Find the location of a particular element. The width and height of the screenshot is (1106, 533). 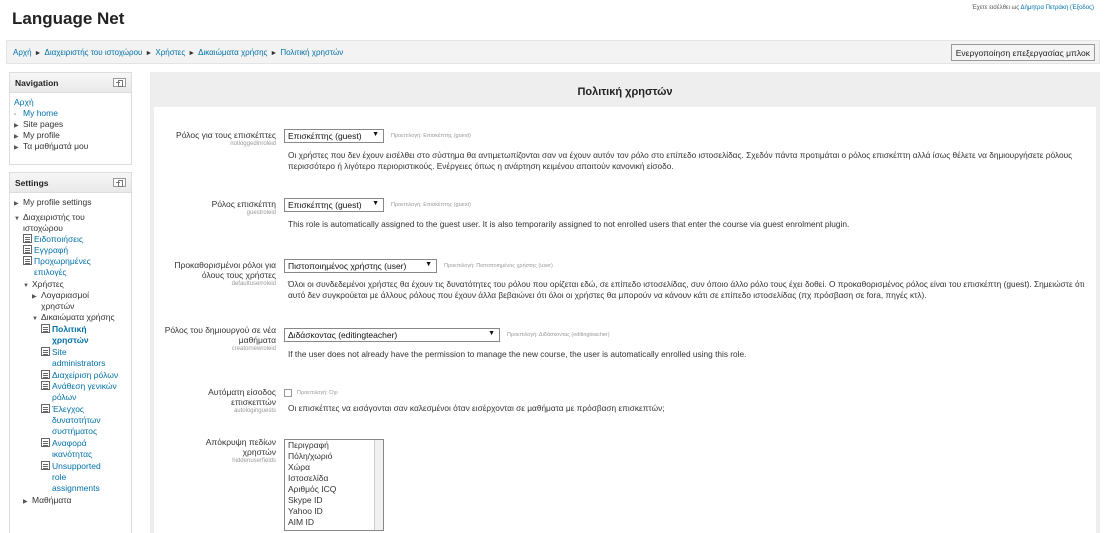

nav-item-my-courses: ▶ Τα μαθήματά μου is located at coordinates (51, 147).